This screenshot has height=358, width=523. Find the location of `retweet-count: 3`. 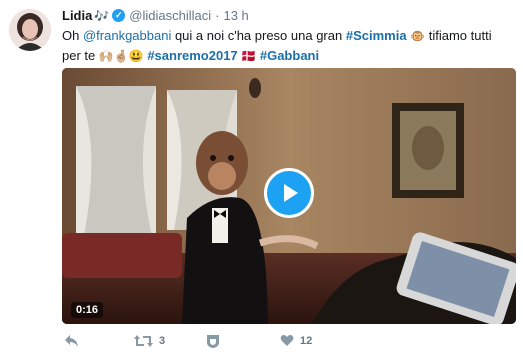

retweet-count: 3 is located at coordinates (162, 341).